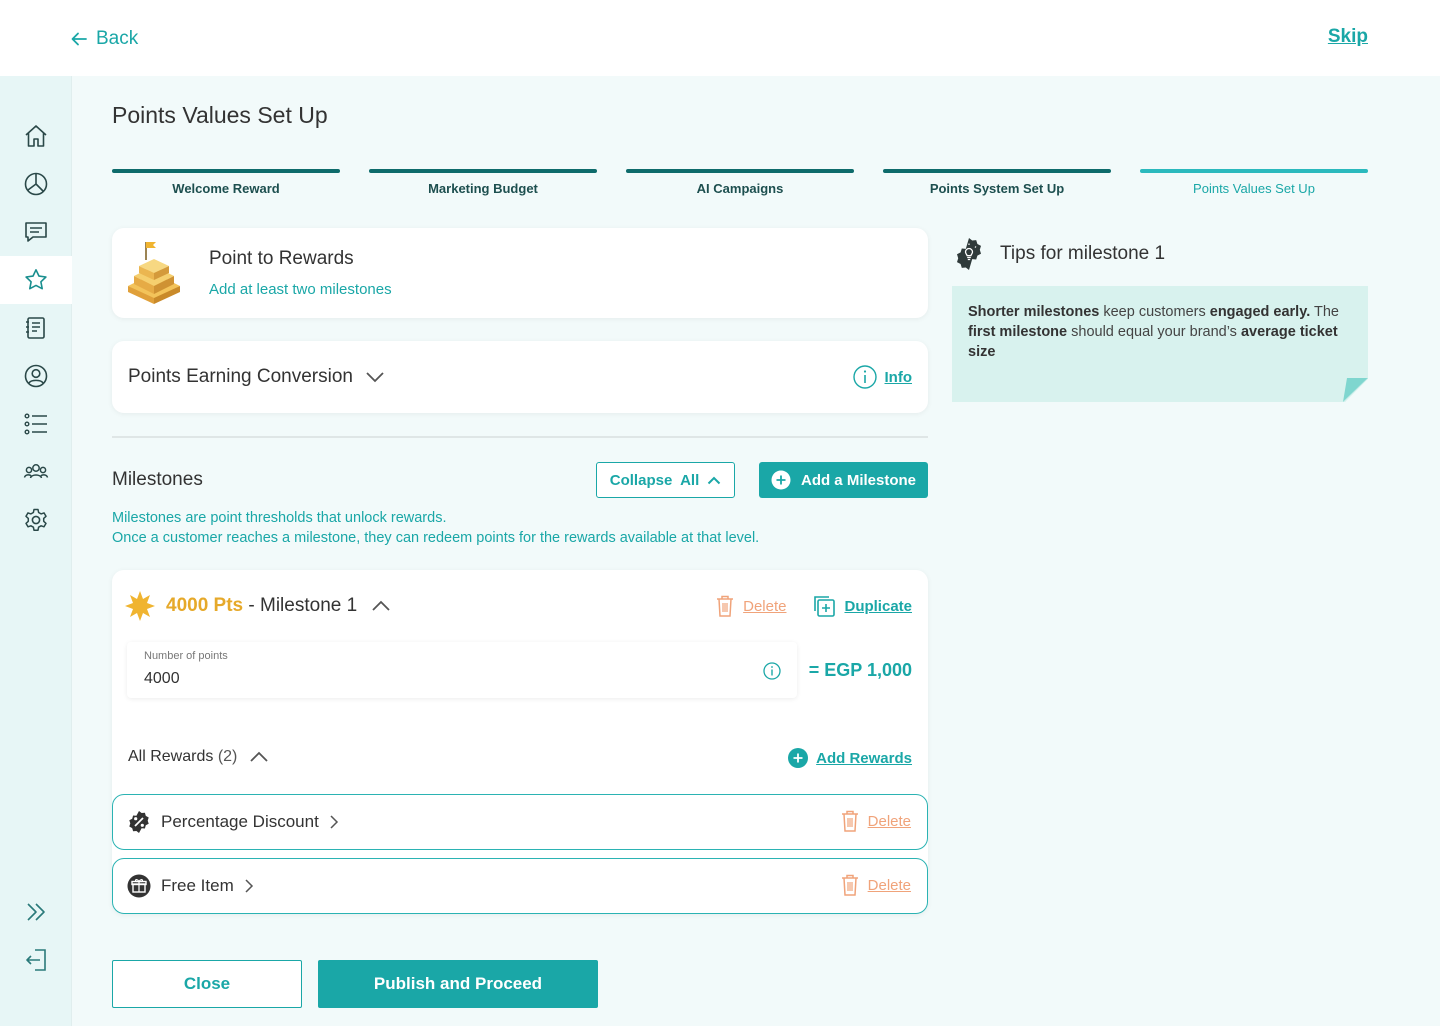 The height and width of the screenshot is (1026, 1440). I want to click on points-earning-conversion-card: Points Earning Conversion Info, so click(520, 377).